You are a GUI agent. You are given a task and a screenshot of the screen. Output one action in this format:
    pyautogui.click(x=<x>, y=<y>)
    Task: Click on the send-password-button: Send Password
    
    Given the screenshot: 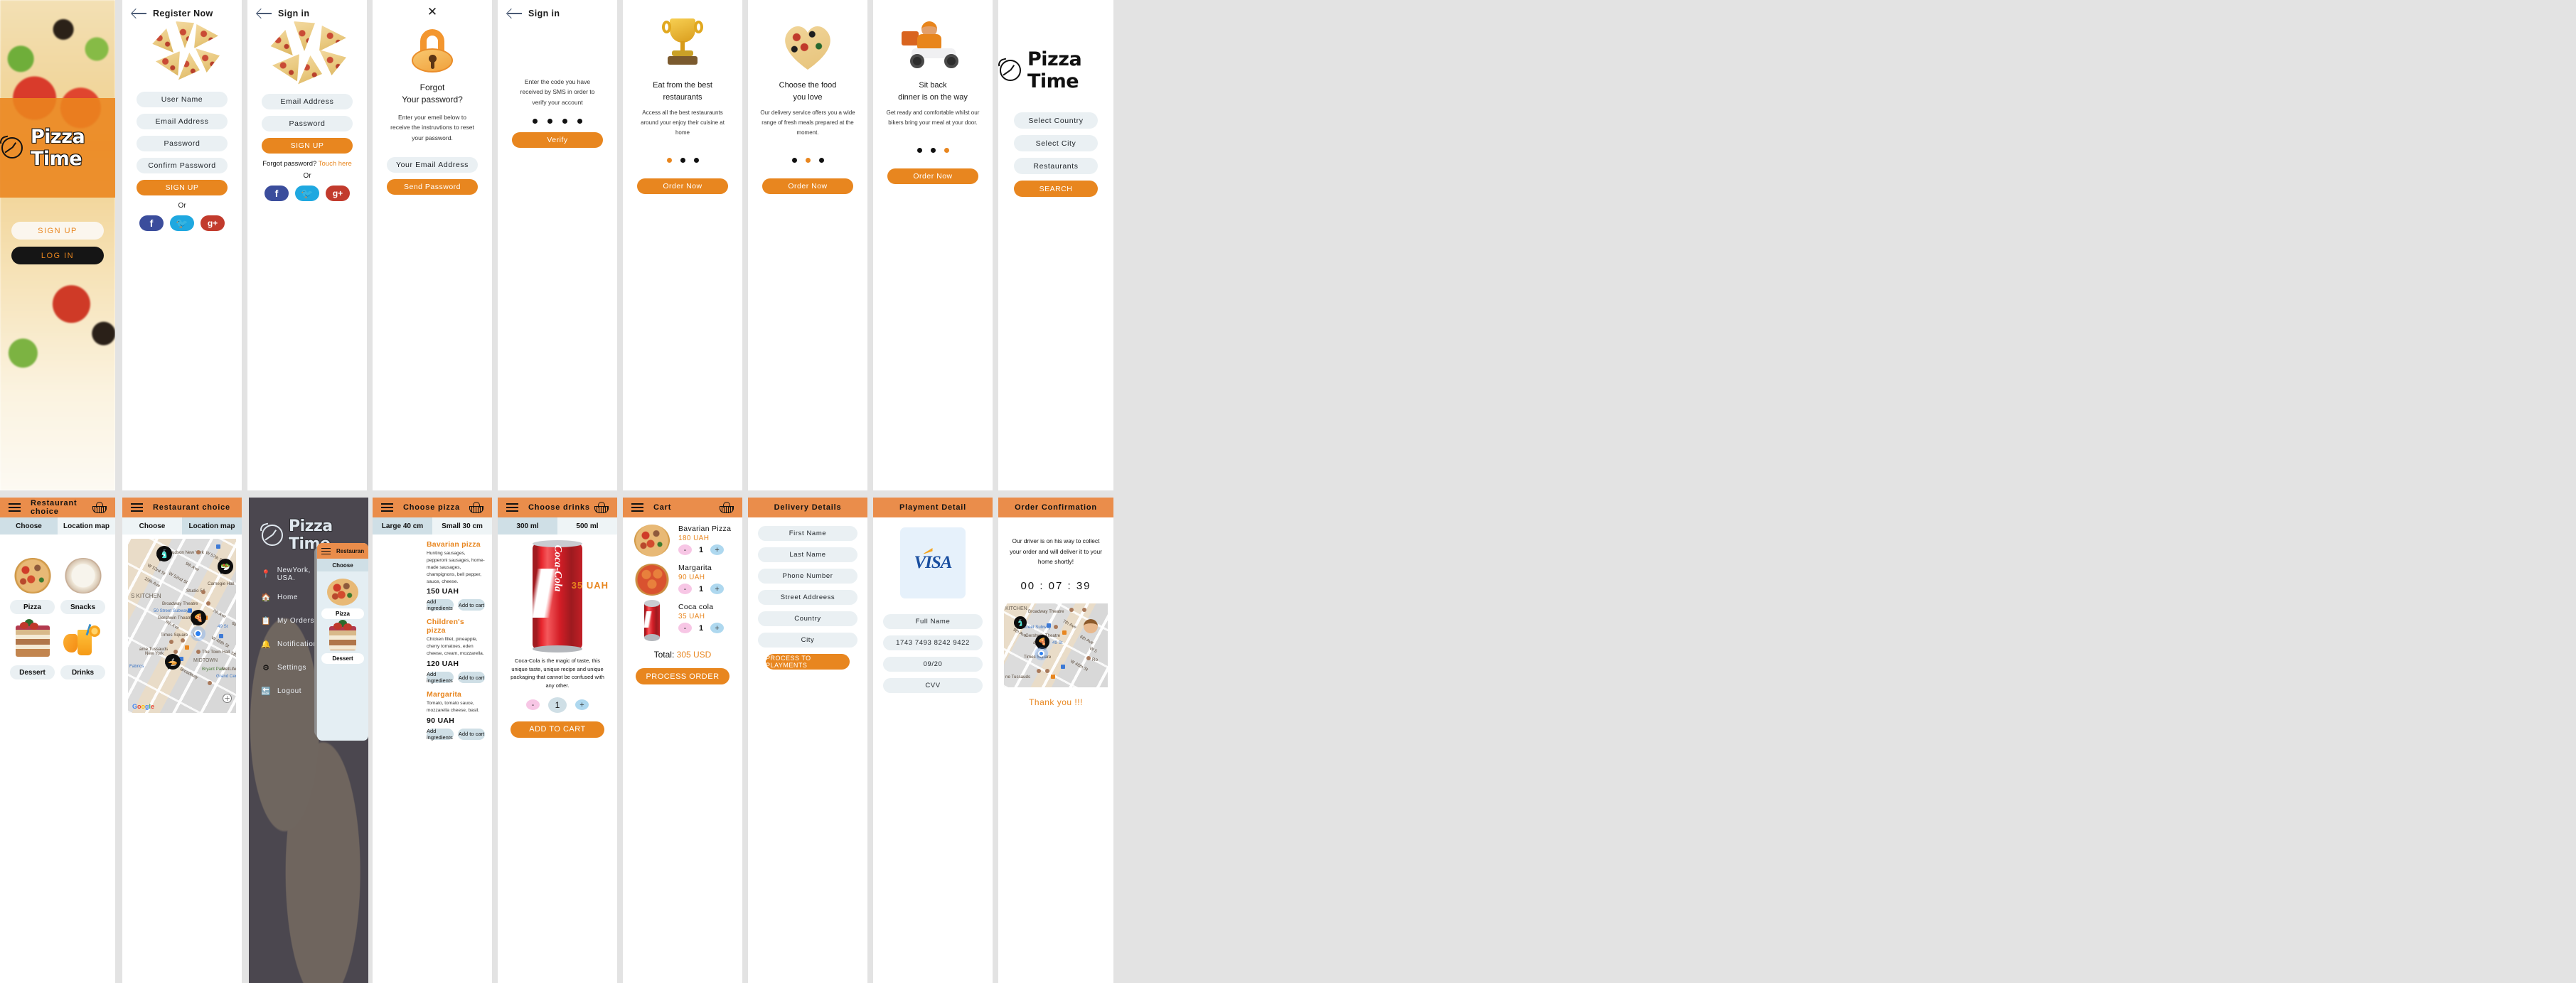 What is the action you would take?
    pyautogui.click(x=432, y=187)
    